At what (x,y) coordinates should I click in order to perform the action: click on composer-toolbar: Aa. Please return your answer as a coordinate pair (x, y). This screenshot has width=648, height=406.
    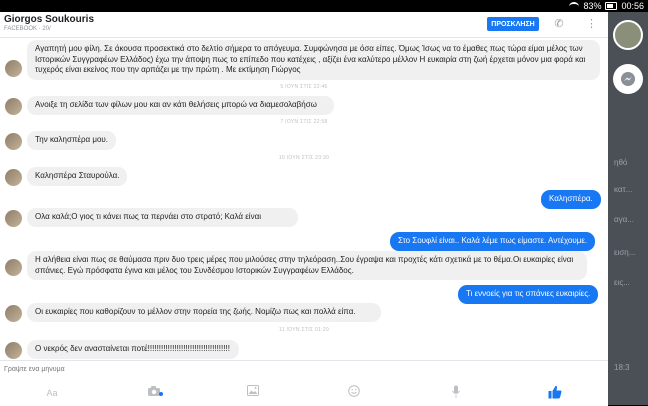
    Looking at the image, I should click on (304, 394).